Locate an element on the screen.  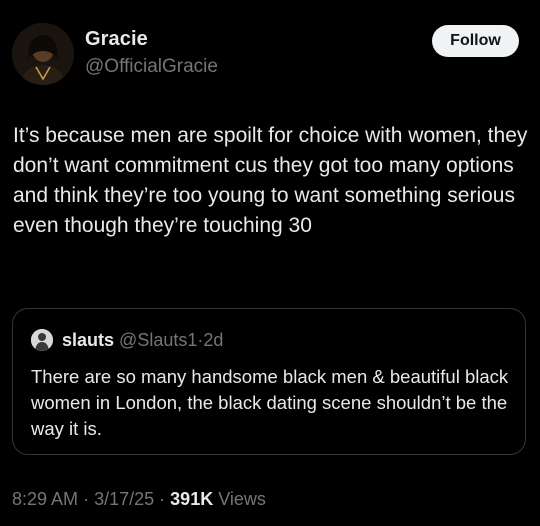
views-count: 391K is located at coordinates (191, 499).